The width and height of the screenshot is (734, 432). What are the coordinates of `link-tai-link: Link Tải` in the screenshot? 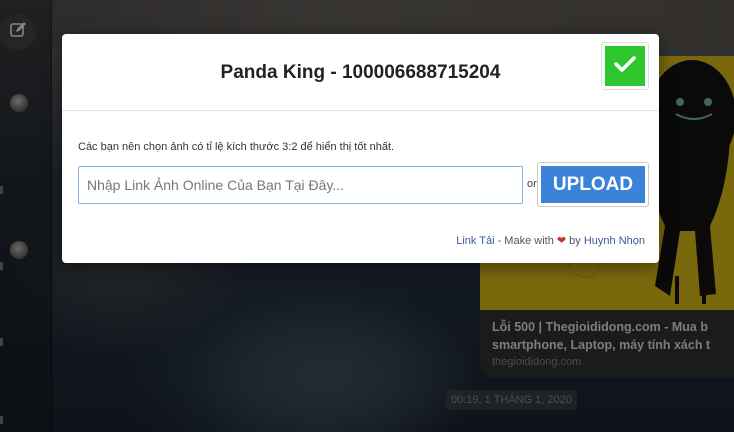 It's located at (475, 241).